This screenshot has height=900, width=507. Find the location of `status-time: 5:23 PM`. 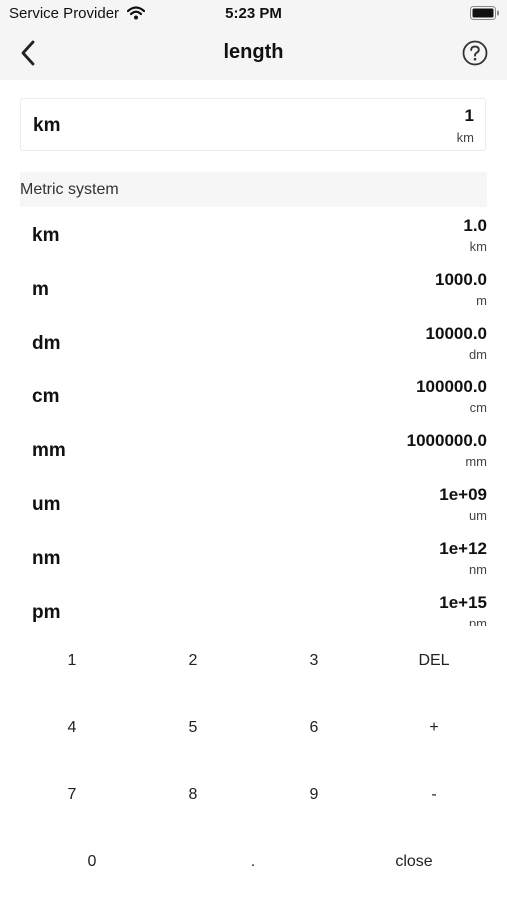

status-time: 5:23 PM is located at coordinates (253, 13).